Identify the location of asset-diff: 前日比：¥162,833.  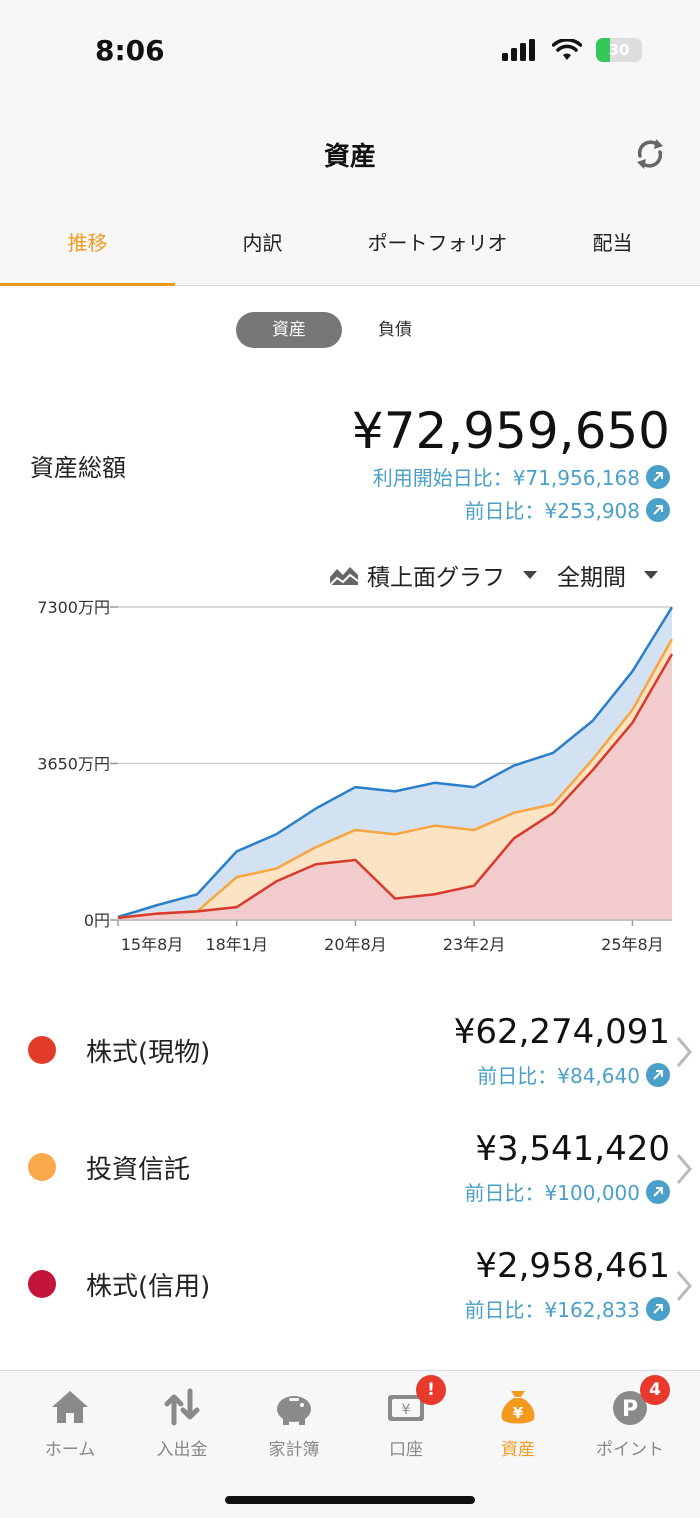
(567, 1308).